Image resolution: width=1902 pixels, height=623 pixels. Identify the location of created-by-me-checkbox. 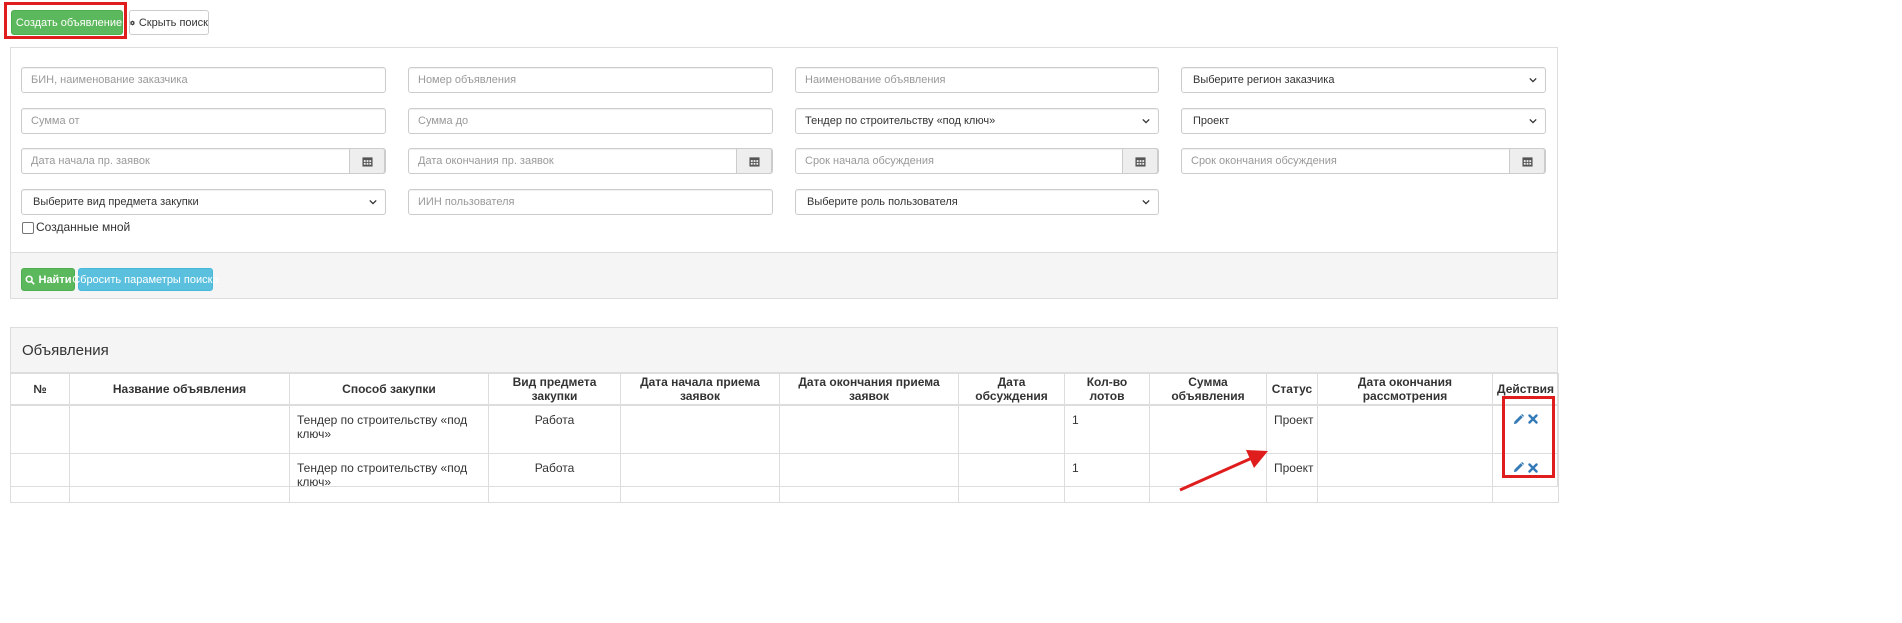
(28, 228).